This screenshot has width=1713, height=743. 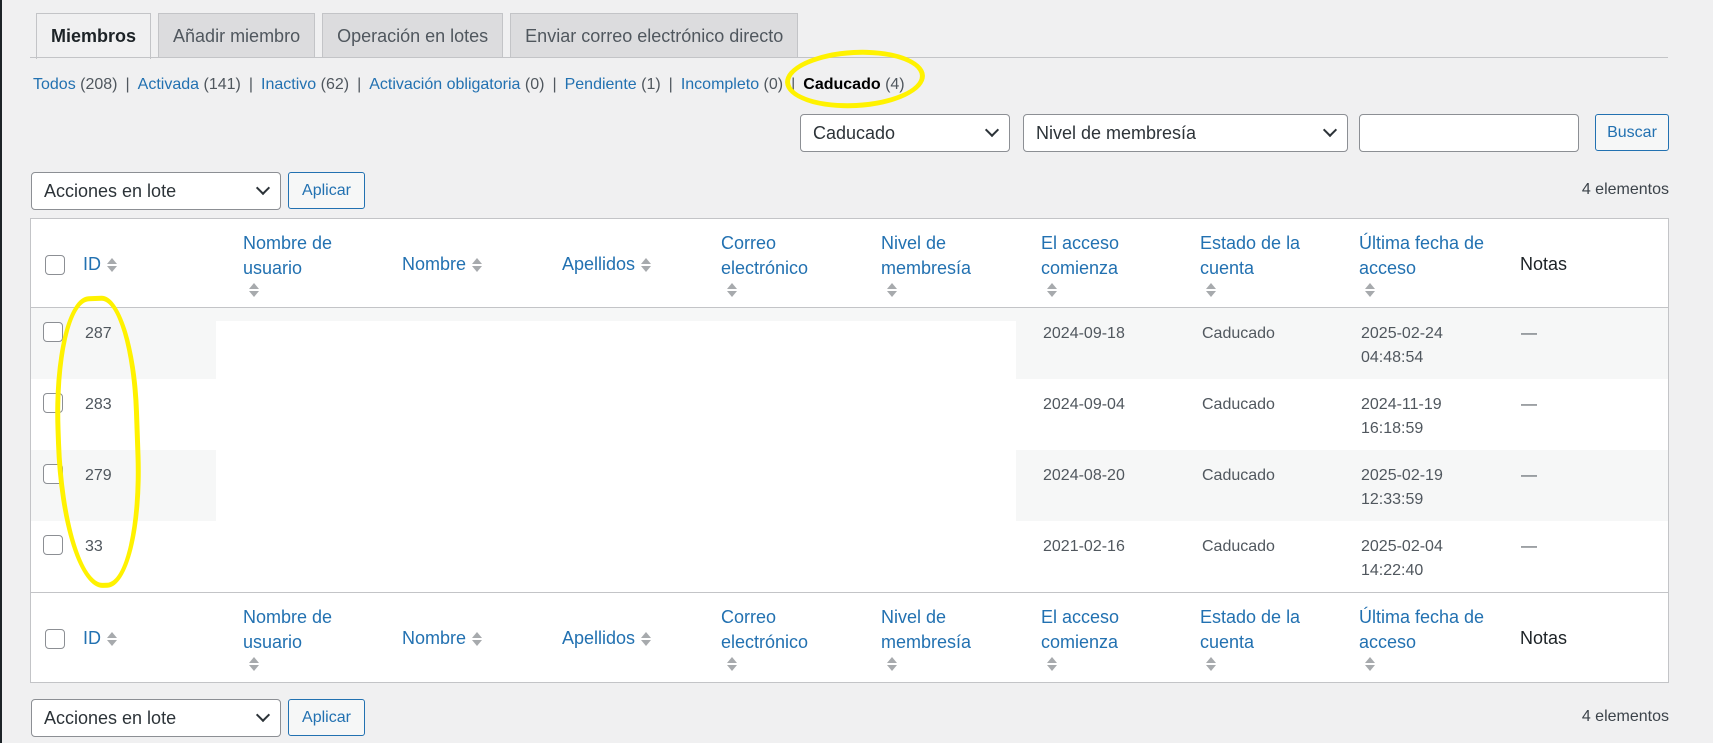 I want to click on membership-level-select: Nivel de membresía, so click(x=1185, y=133).